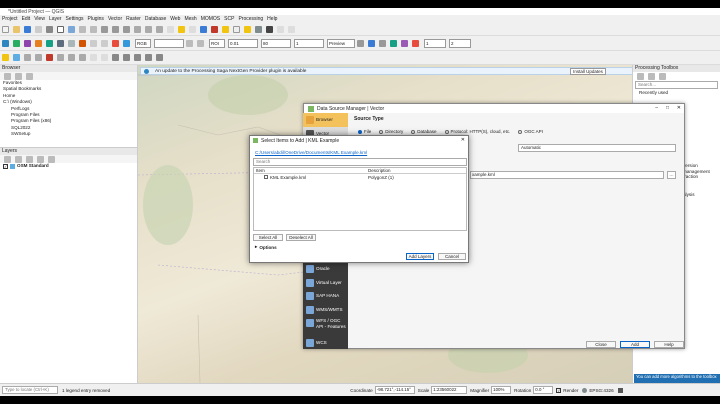  I want to click on maximize-icon: □, so click(667, 108).